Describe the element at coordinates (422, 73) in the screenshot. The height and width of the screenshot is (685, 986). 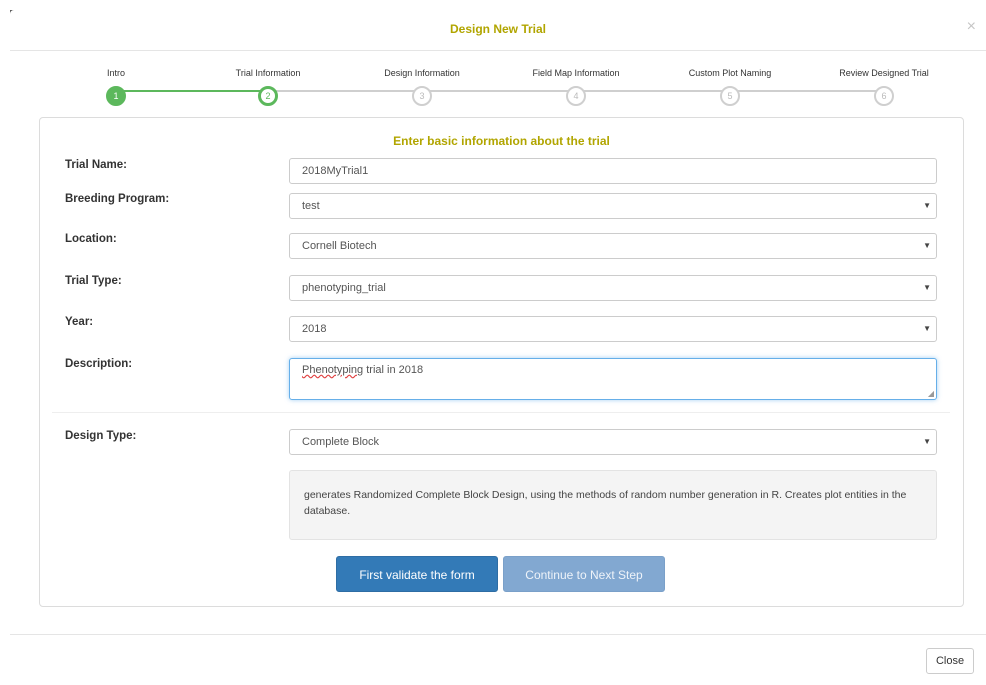
I see `wizard-step-label: Design Information` at that location.